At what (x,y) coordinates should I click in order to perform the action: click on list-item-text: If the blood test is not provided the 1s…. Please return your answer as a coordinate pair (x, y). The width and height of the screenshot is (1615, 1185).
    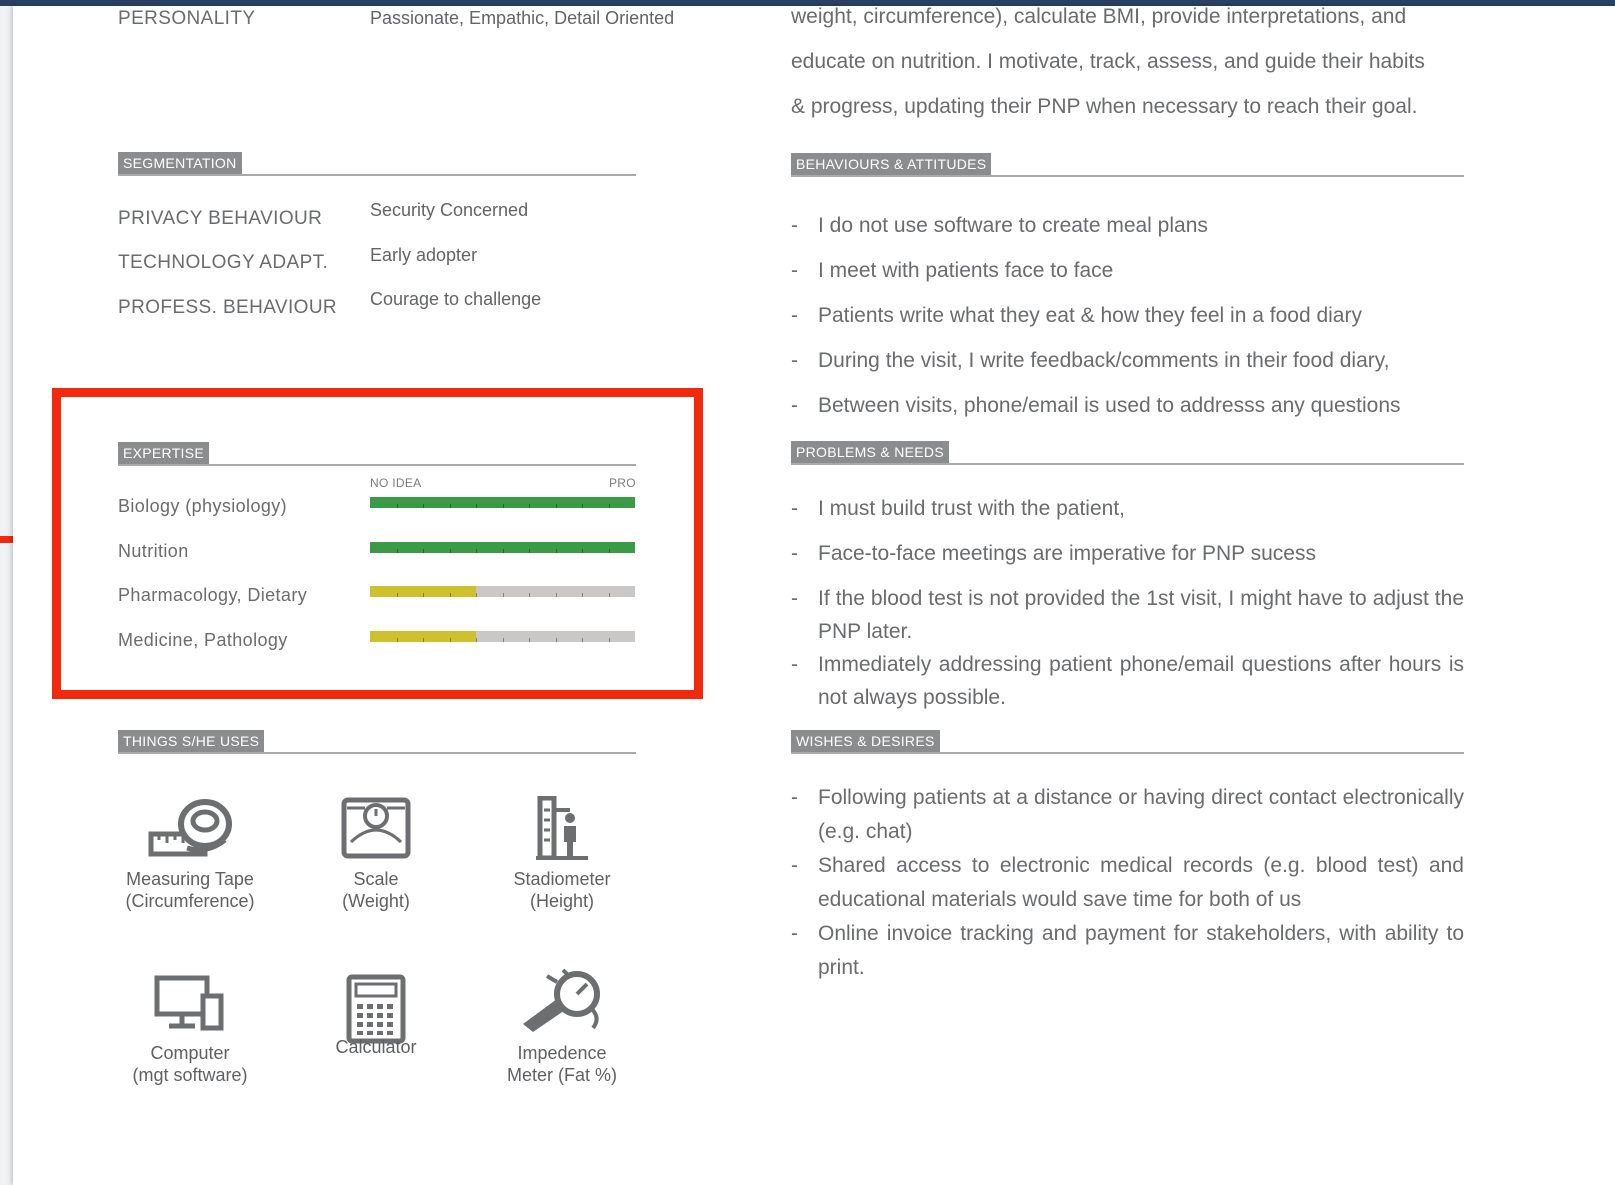
    Looking at the image, I should click on (1141, 615).